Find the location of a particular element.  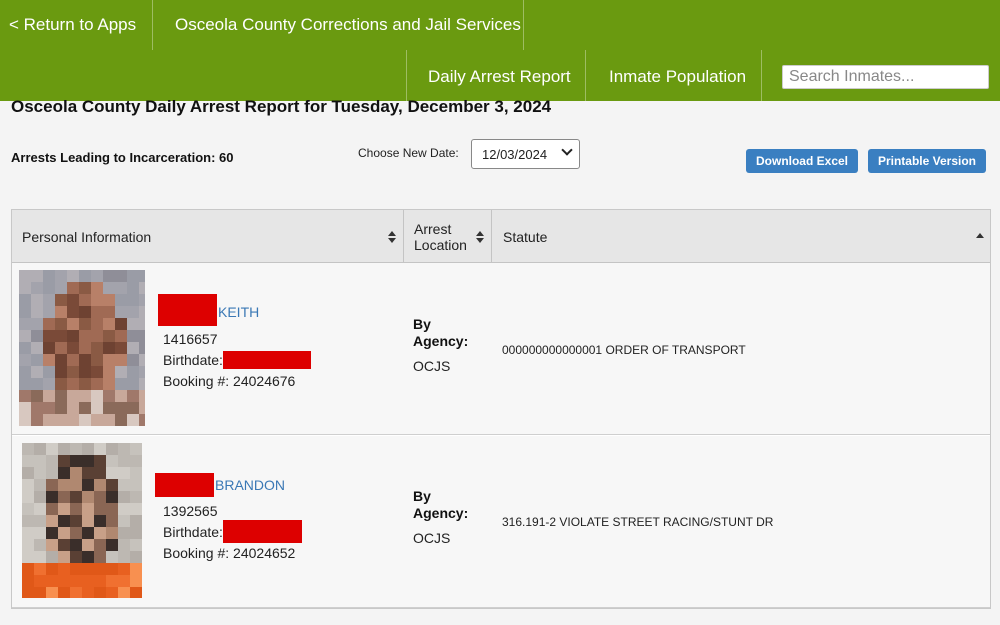

inmate-name-link: KEITH is located at coordinates (238, 312).